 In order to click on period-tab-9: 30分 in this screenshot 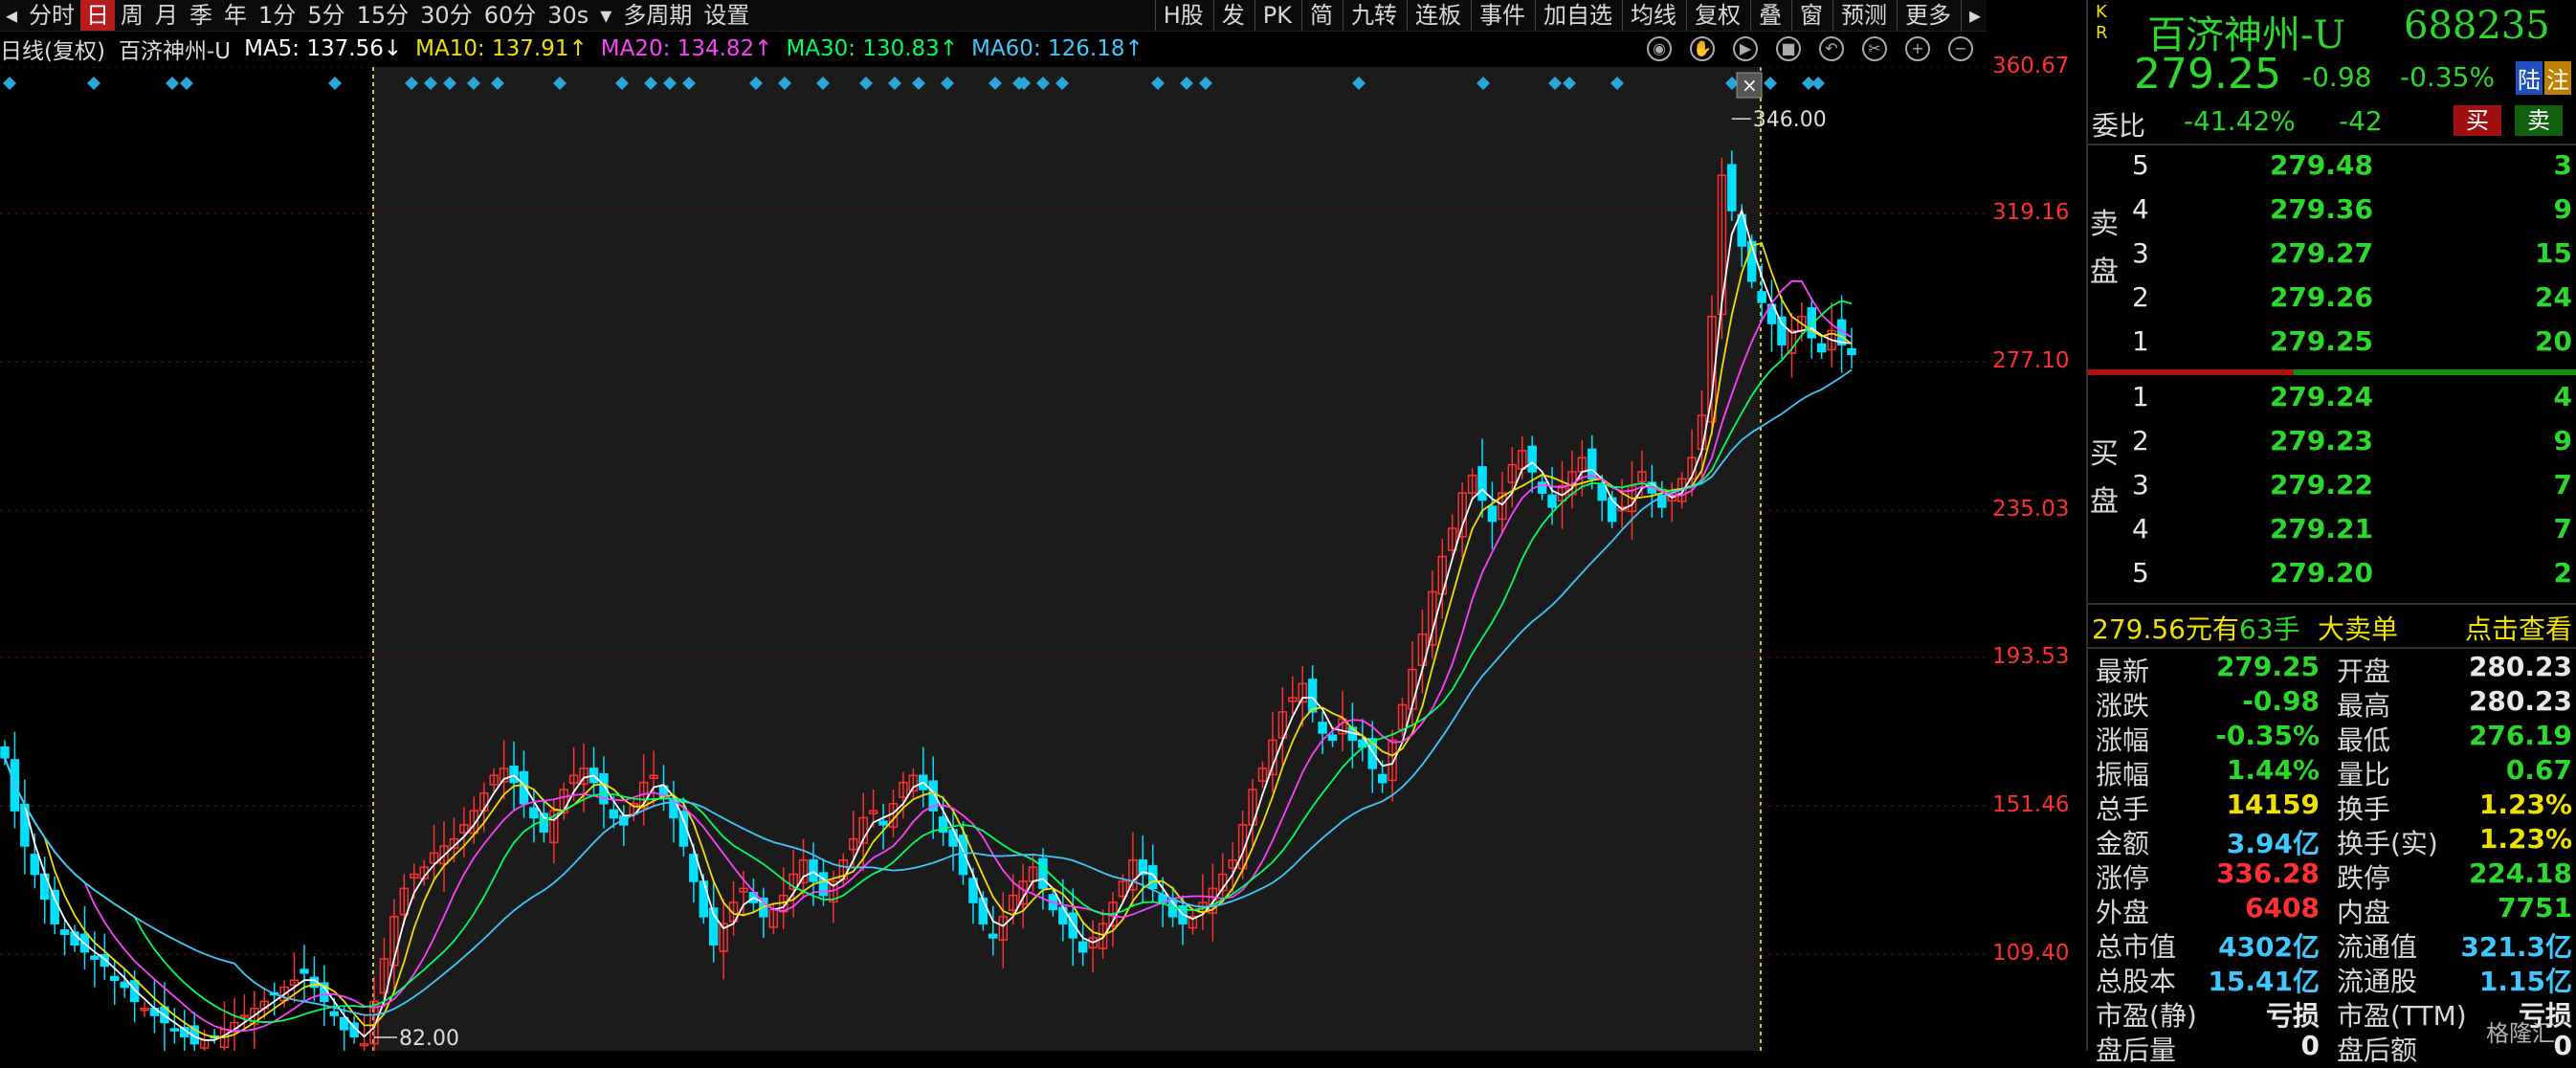, I will do `click(446, 16)`.